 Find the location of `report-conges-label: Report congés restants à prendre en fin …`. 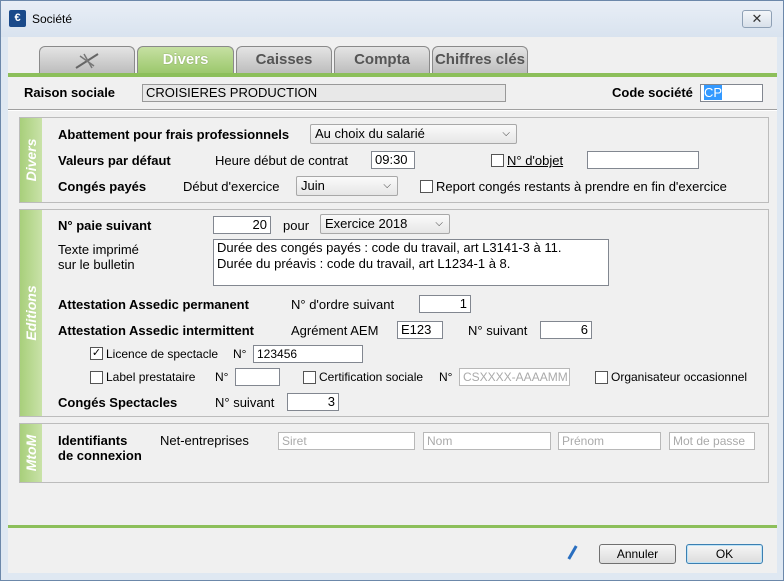

report-conges-label: Report congés restants à prendre en fin … is located at coordinates (581, 186).